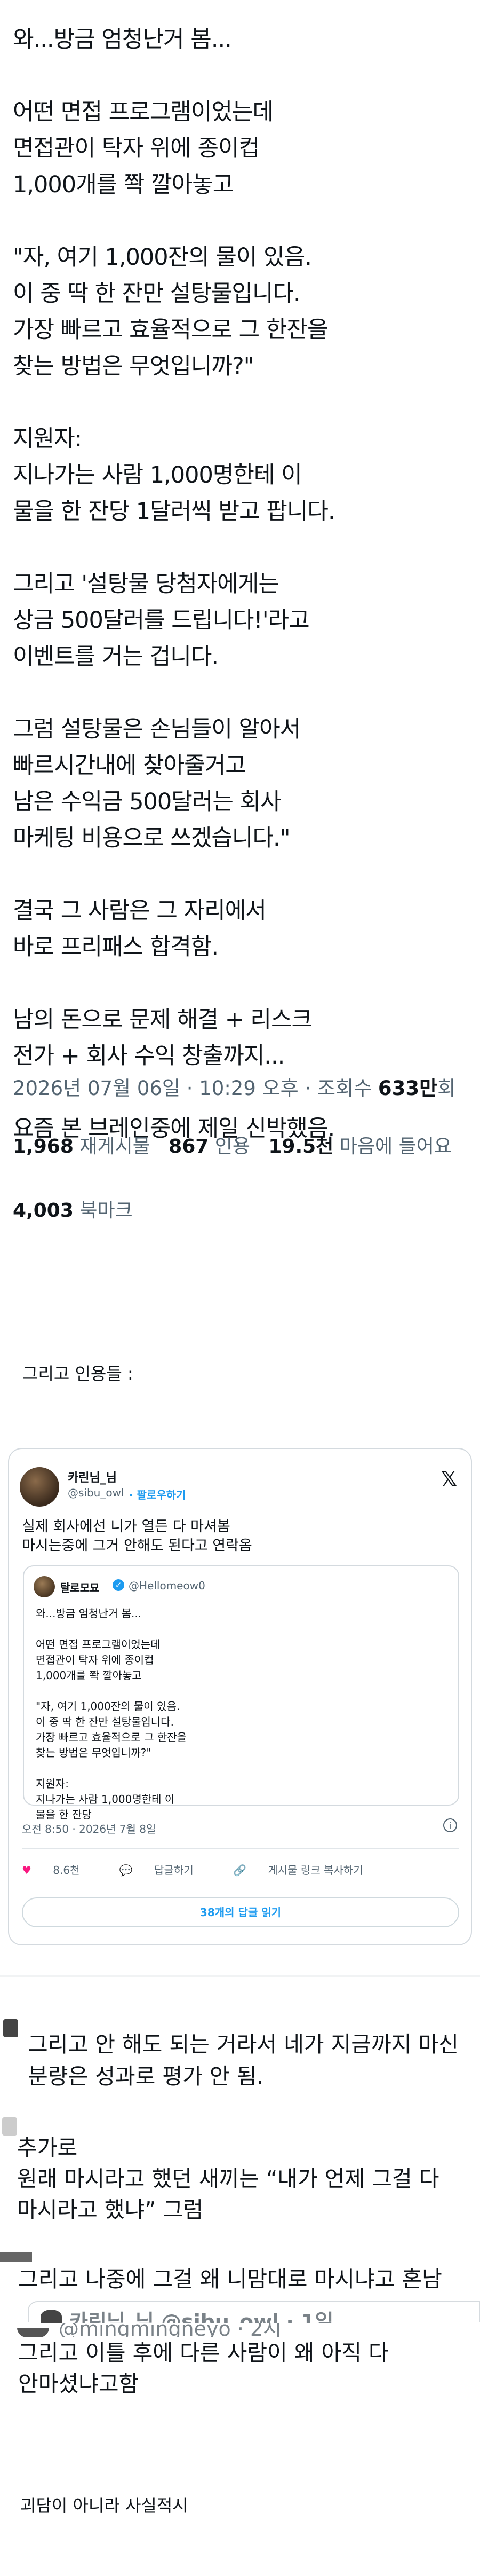 Image resolution: width=480 pixels, height=2576 pixels. I want to click on likes-stat: 19.5천 마음에 들어요, so click(360, 1146).